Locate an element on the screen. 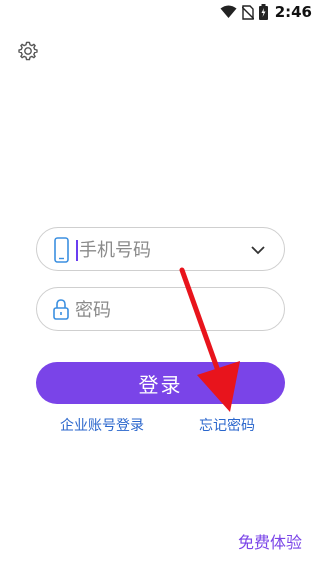  phone-field is located at coordinates (160, 249).